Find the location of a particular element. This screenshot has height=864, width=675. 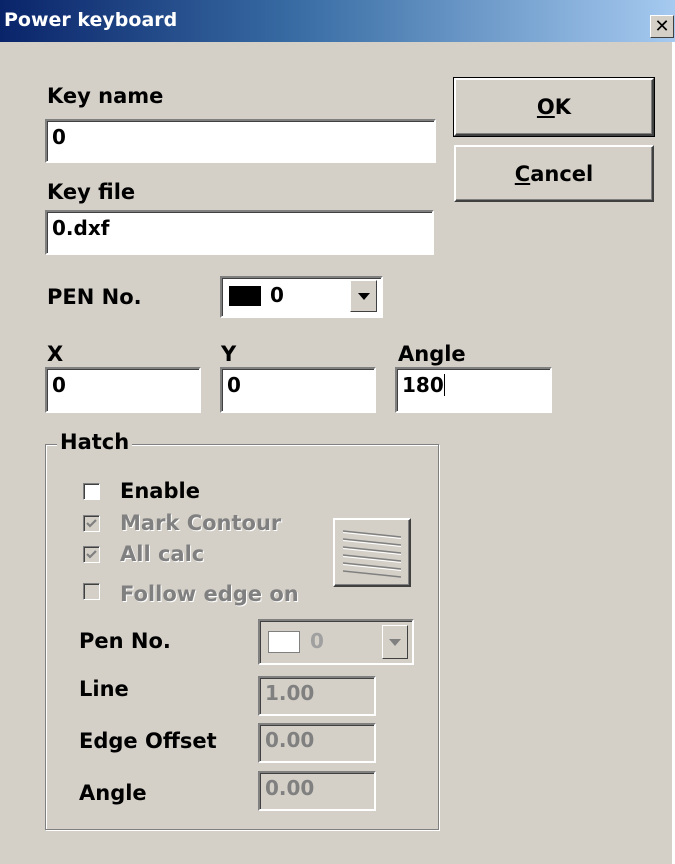

angle-input: 180 is located at coordinates (473, 390).